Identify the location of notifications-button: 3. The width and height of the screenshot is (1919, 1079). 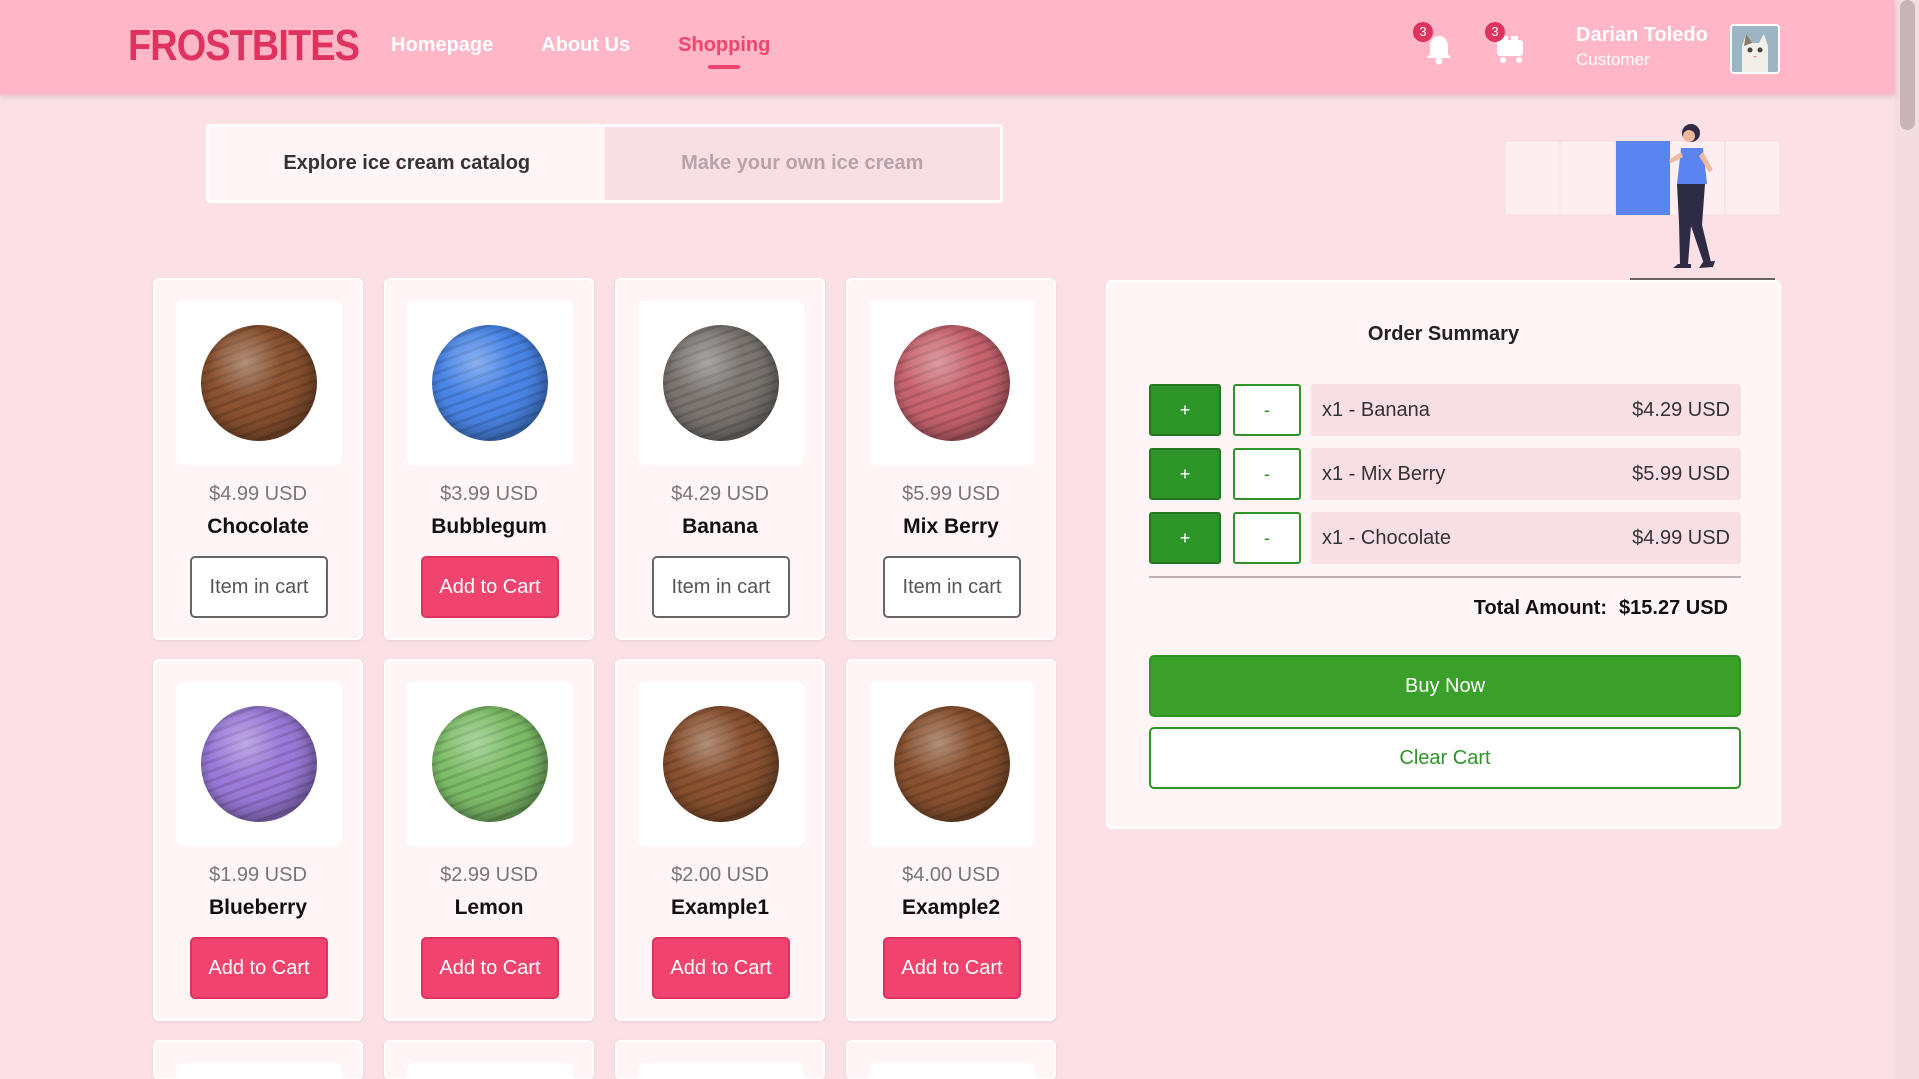
(1437, 46).